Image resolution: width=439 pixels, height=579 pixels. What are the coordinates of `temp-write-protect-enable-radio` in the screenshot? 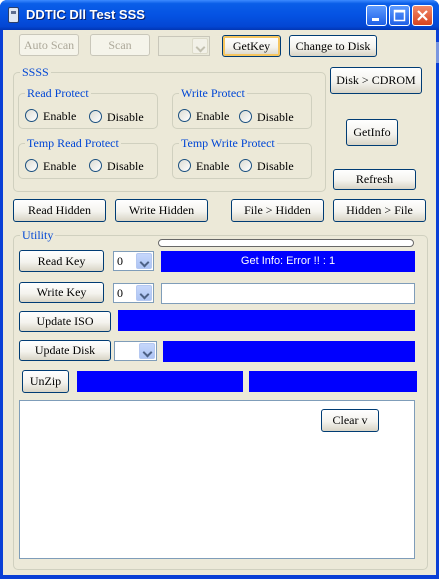 It's located at (184, 165).